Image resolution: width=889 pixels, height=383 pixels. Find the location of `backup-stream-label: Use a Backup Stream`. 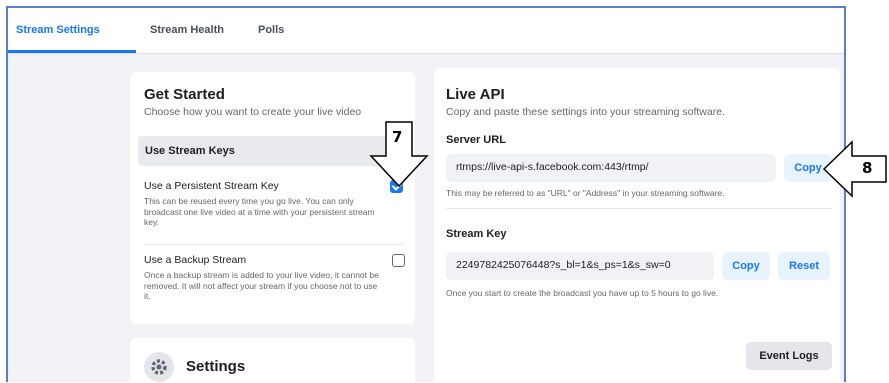

backup-stream-label: Use a Backup Stream is located at coordinates (195, 260).